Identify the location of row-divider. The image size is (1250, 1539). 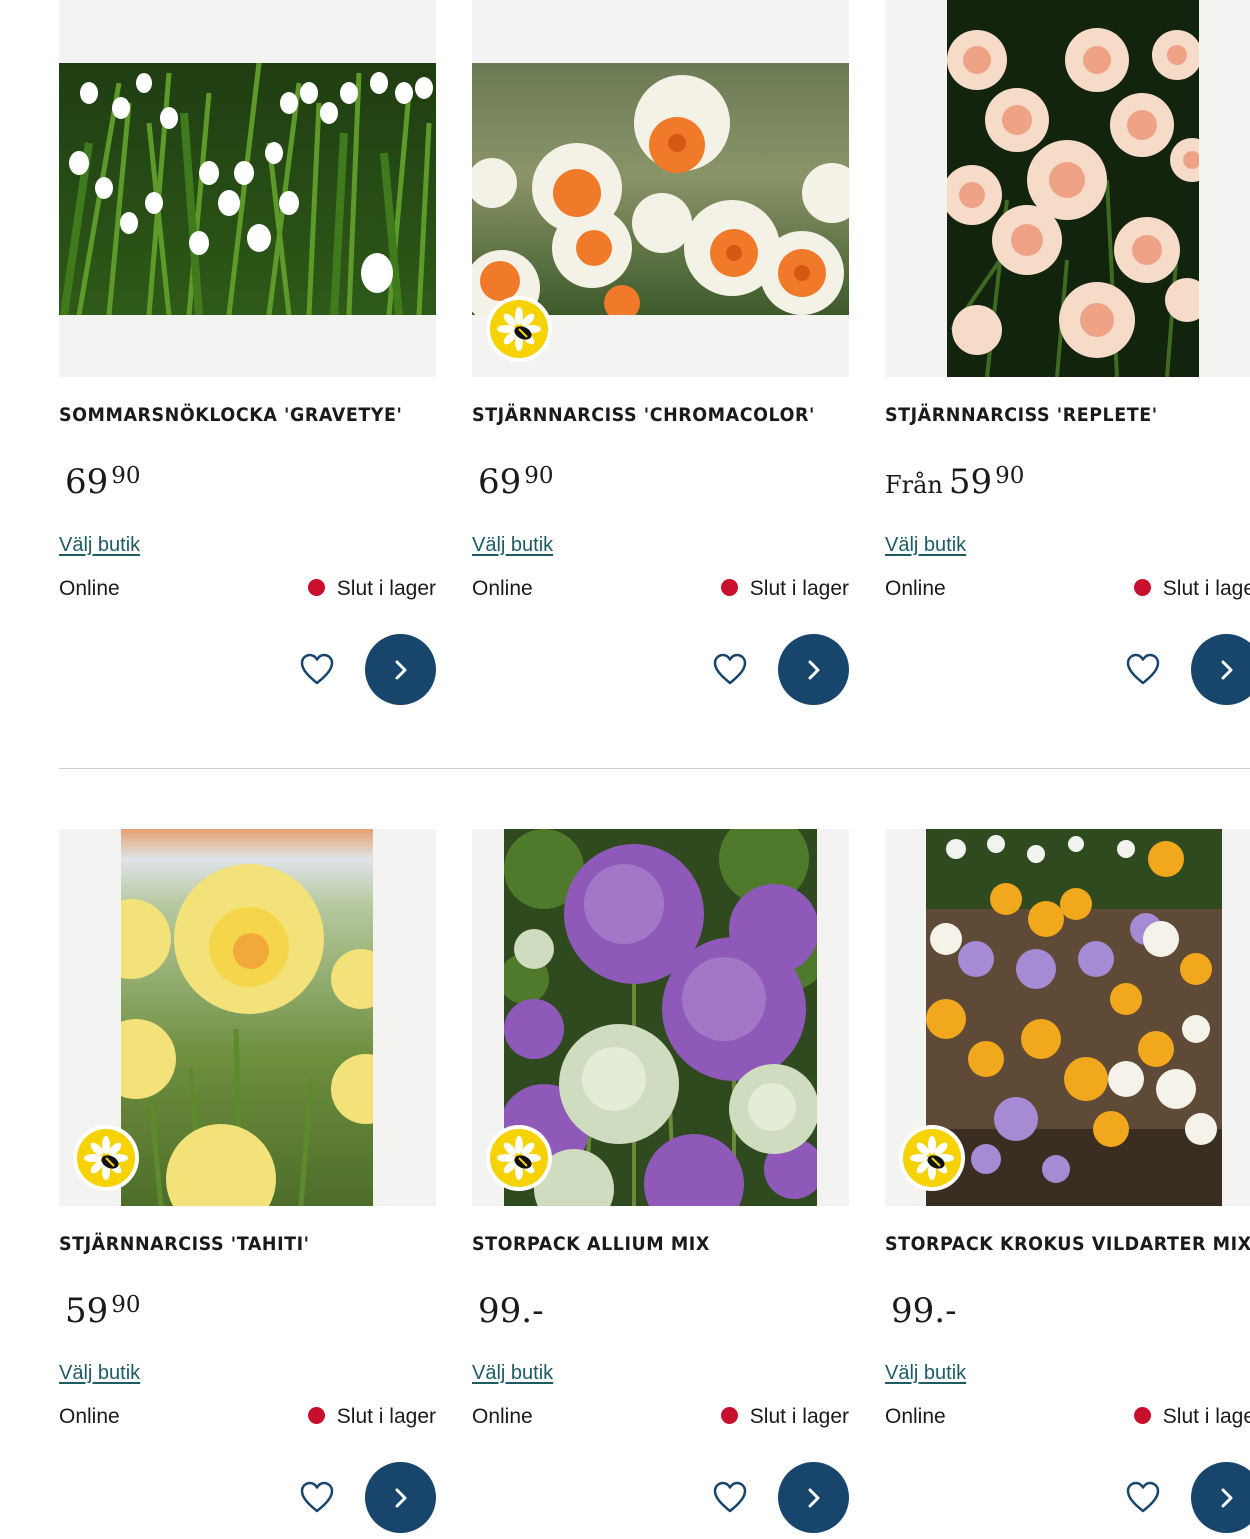
(654, 768).